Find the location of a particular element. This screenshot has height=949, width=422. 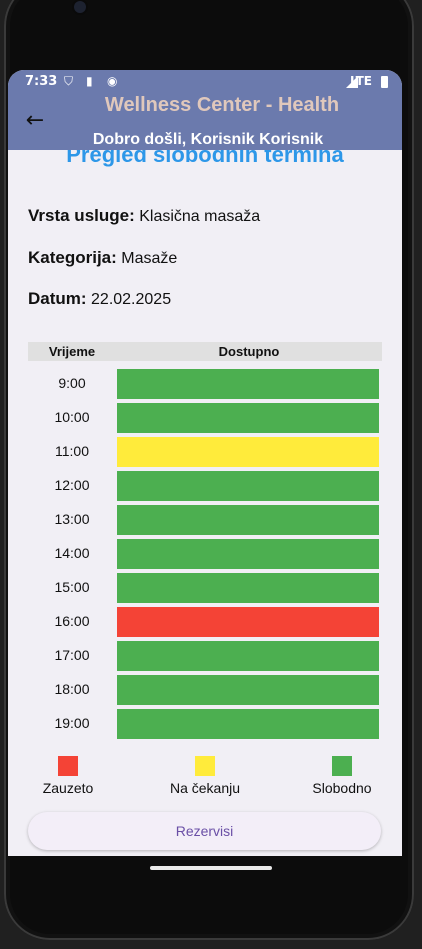

slot-time: 13:00 is located at coordinates (72, 519).